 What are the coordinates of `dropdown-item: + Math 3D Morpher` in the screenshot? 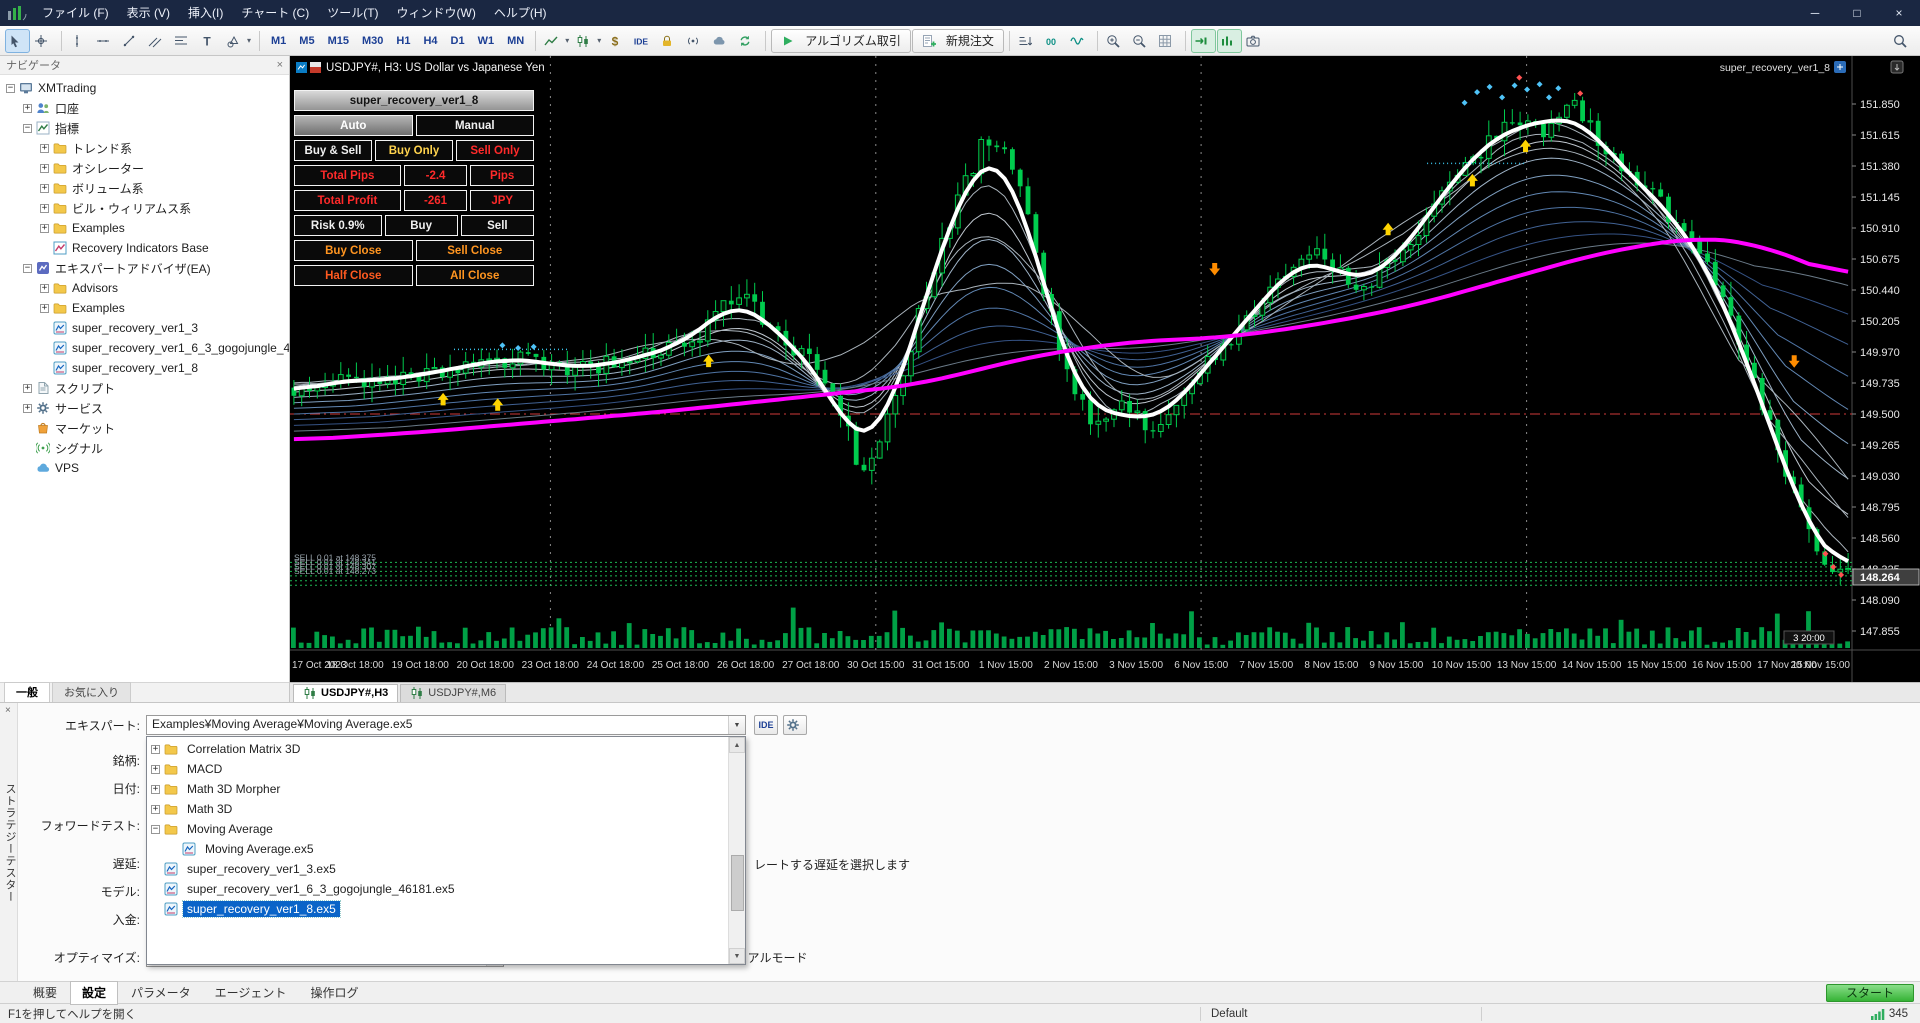 It's located at (437, 789).